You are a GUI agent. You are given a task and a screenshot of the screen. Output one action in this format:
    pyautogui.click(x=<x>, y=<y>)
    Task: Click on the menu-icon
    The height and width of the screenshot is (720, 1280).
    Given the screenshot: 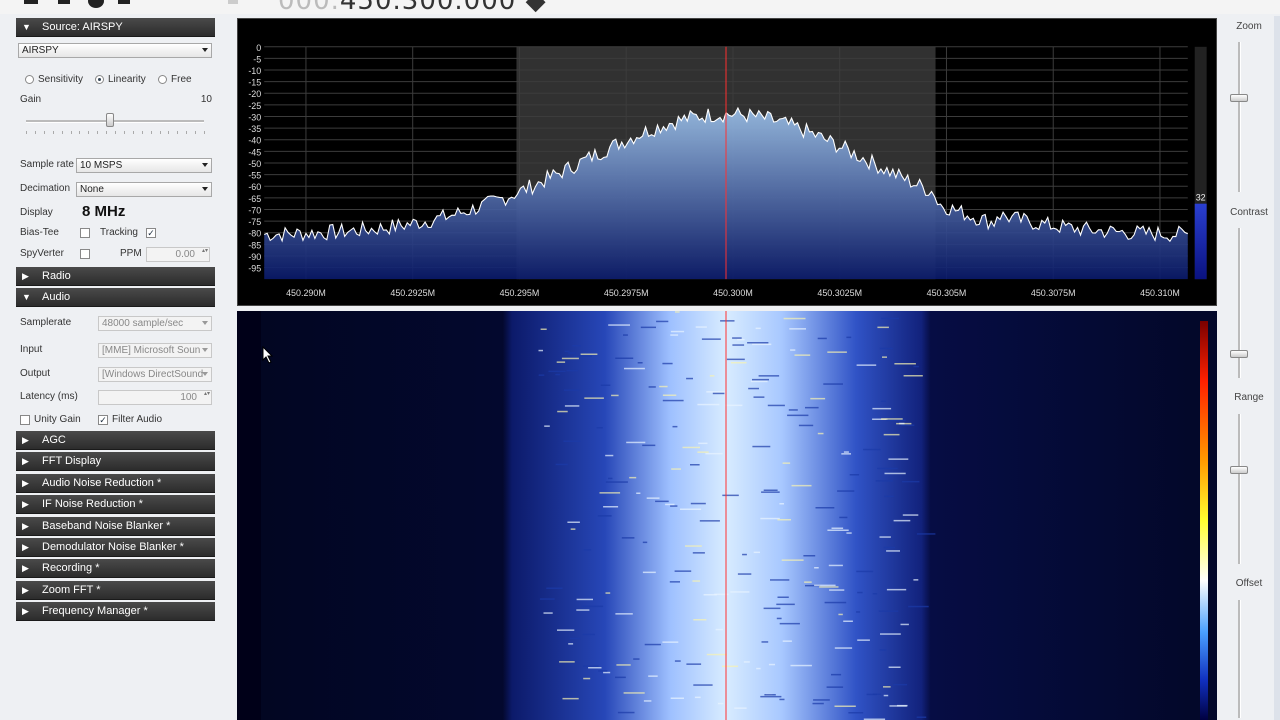 What is the action you would take?
    pyautogui.click(x=31, y=2)
    